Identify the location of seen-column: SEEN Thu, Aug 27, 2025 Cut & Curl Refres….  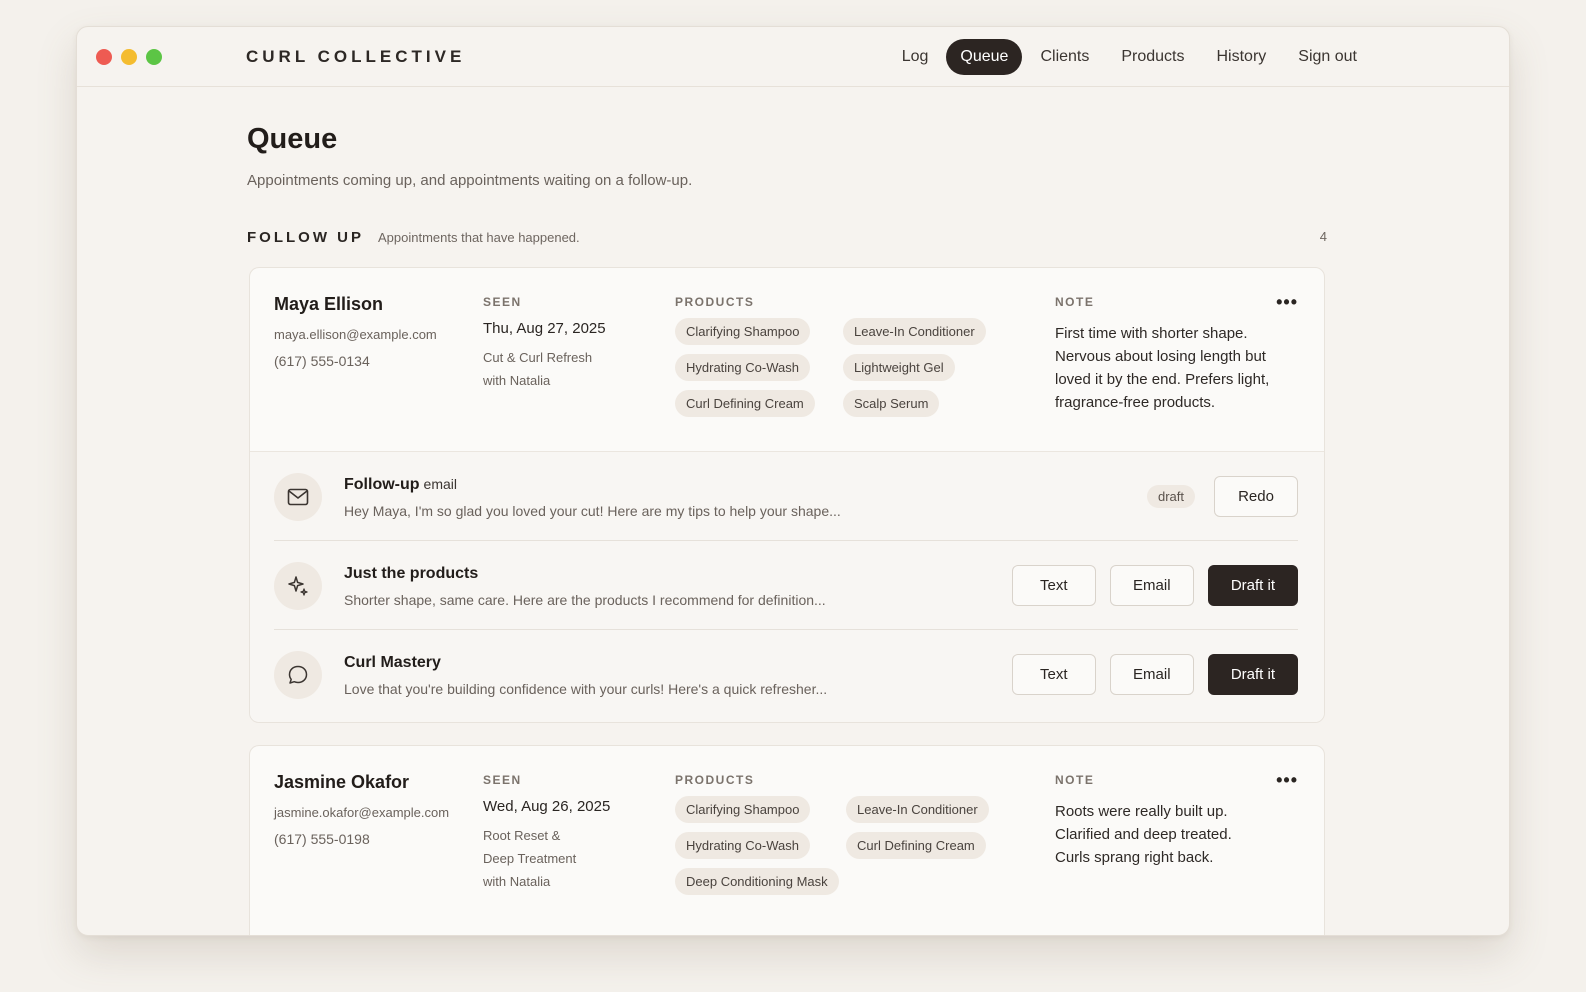
(548, 343).